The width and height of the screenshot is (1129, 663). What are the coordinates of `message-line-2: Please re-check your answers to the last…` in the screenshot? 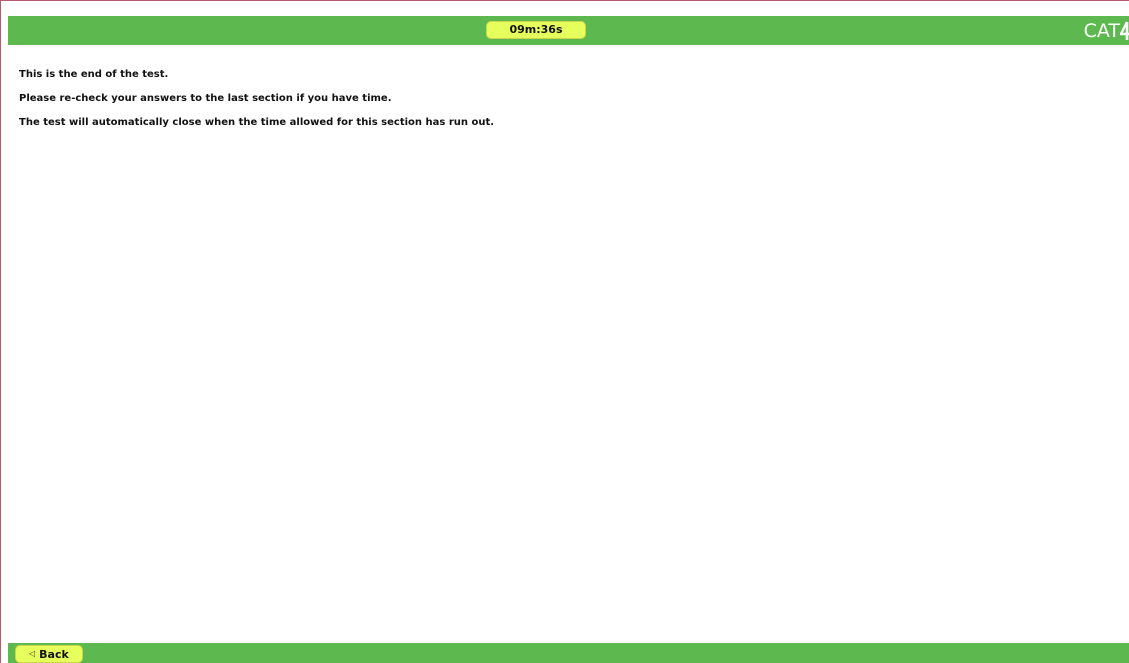 It's located at (205, 98).